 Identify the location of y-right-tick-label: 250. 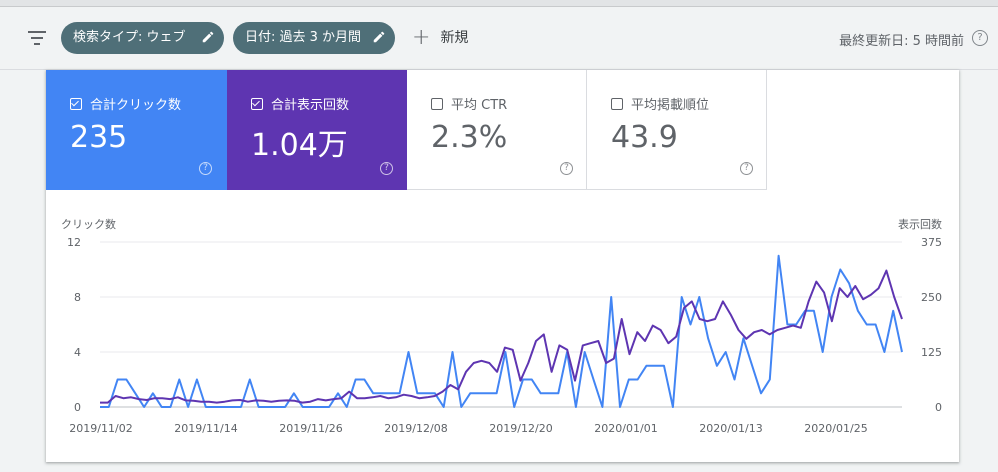
(931, 297).